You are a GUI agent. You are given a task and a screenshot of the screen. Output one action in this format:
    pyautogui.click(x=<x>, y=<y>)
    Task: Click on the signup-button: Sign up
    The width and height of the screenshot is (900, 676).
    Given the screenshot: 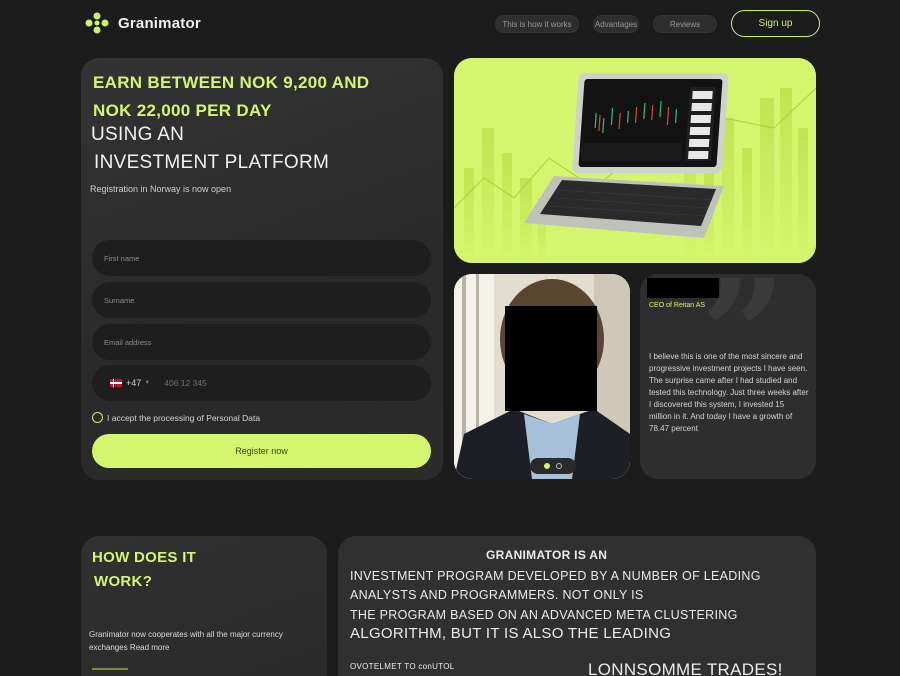 What is the action you would take?
    pyautogui.click(x=775, y=23)
    